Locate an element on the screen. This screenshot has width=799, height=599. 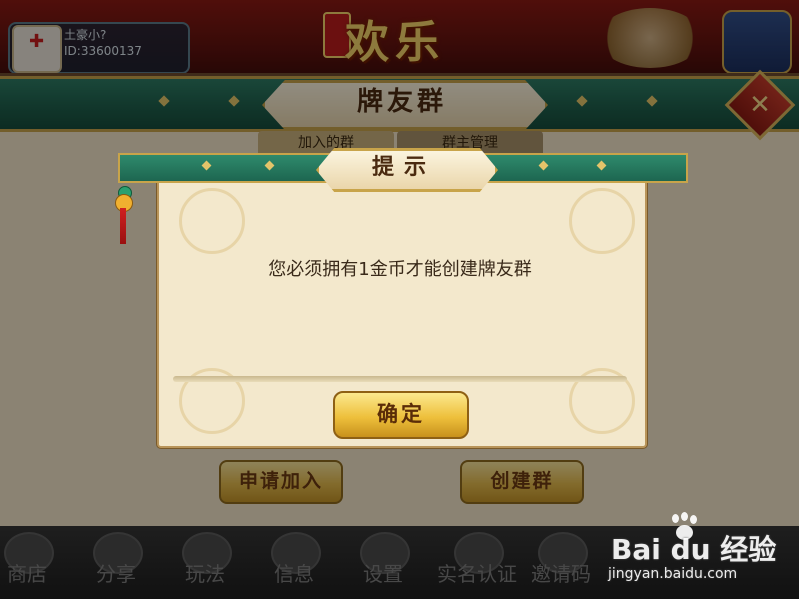
tip-dialog-title: 提示 is located at coordinates (403, 167).